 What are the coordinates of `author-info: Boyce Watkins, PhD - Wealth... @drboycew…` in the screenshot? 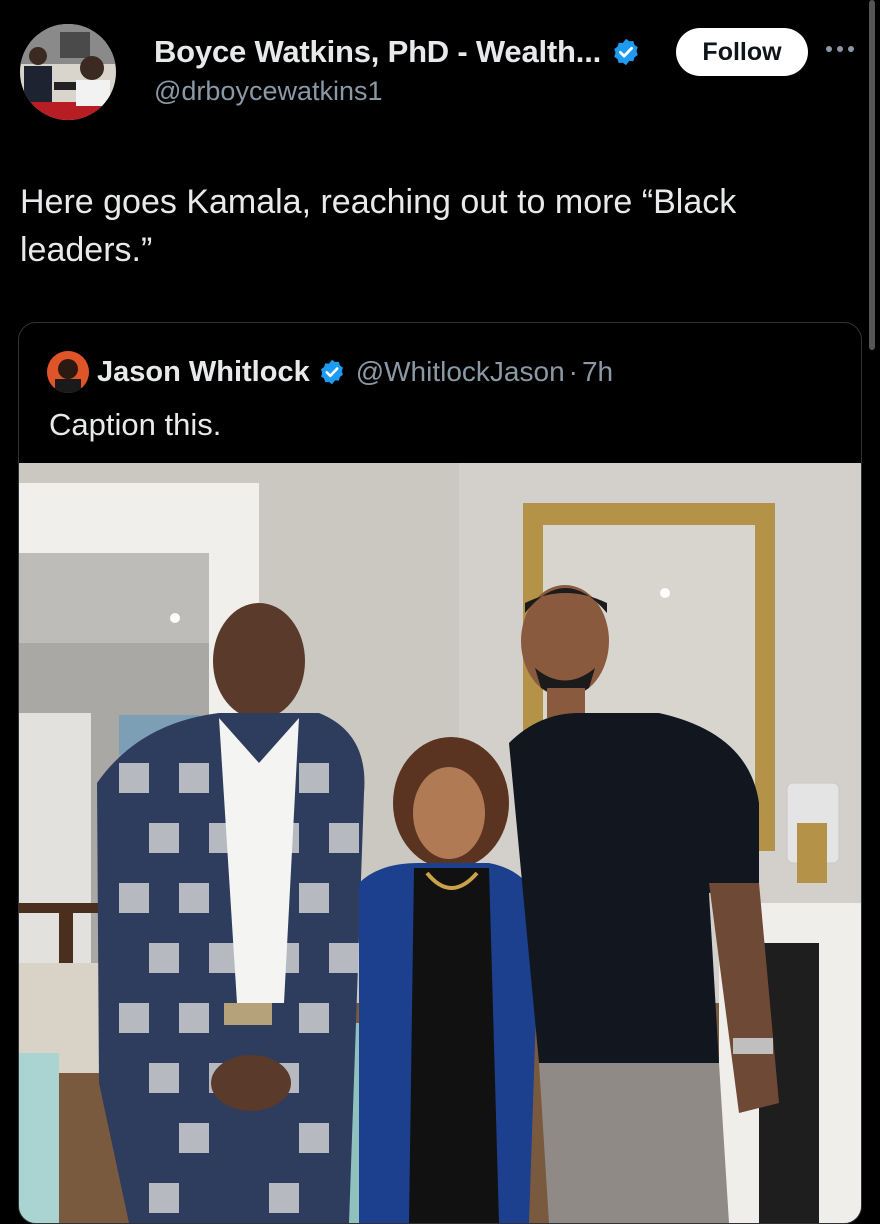 It's located at (397, 70).